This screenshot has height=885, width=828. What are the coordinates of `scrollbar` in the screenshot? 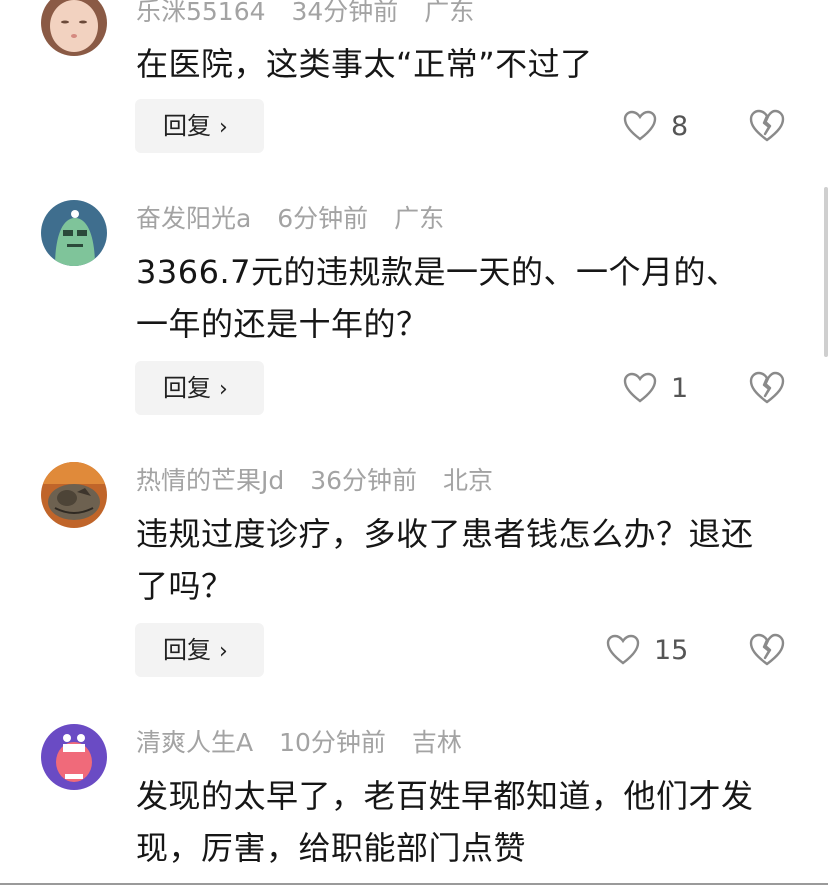 It's located at (826, 272).